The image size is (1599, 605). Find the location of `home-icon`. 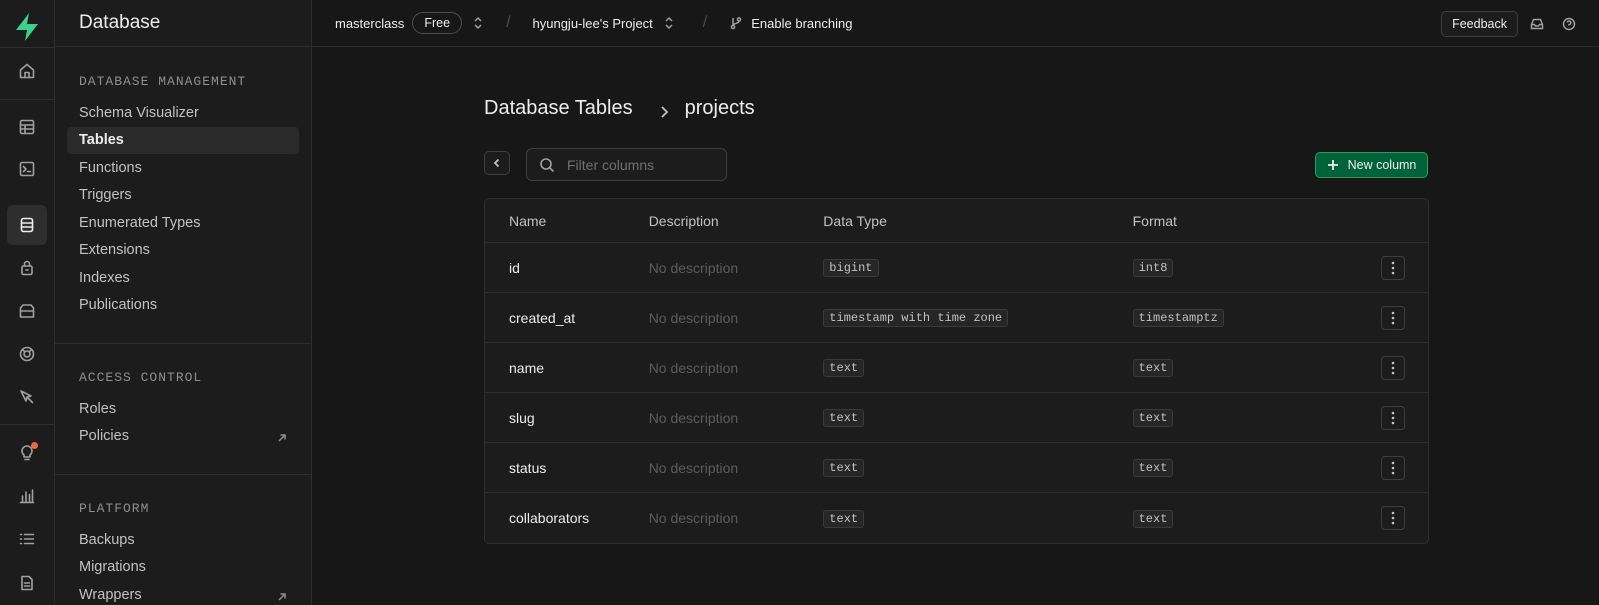

home-icon is located at coordinates (27, 71).